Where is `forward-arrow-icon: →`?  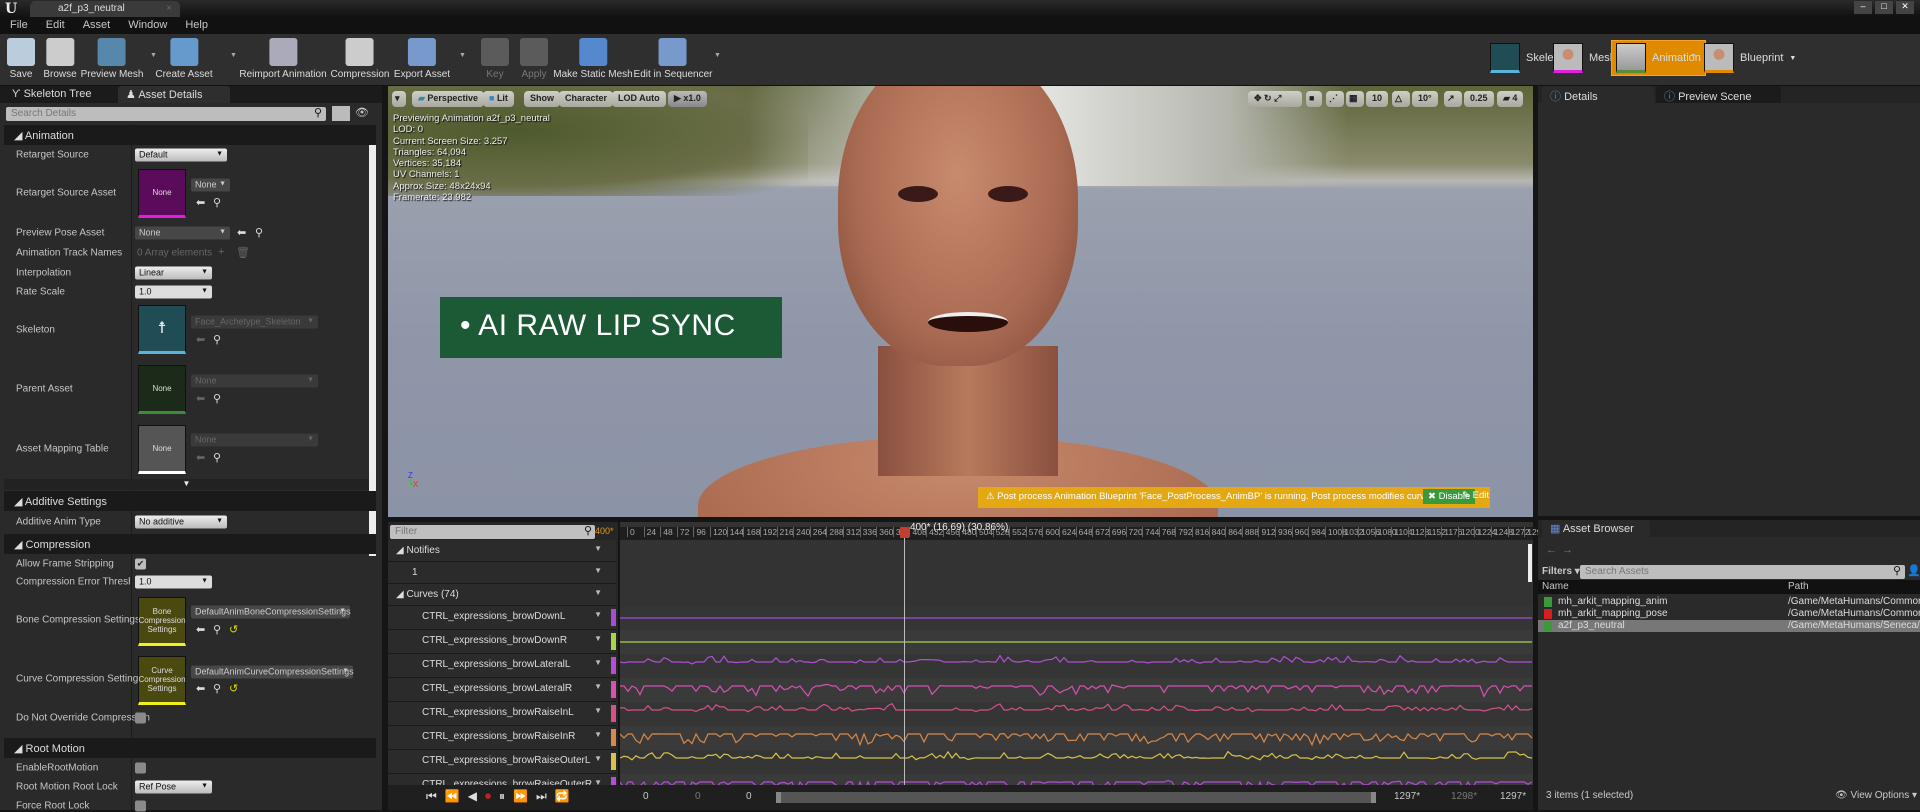 forward-arrow-icon: → is located at coordinates (1567, 550).